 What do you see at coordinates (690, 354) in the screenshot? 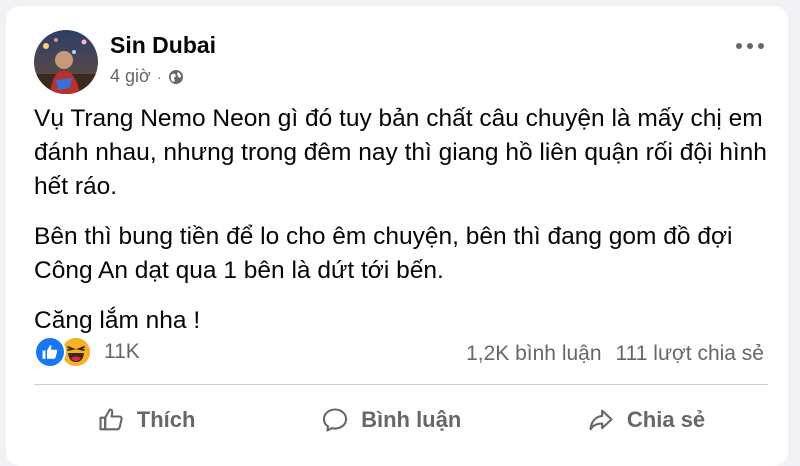
I see `share-count: 111 lượt chia sẻ` at bounding box center [690, 354].